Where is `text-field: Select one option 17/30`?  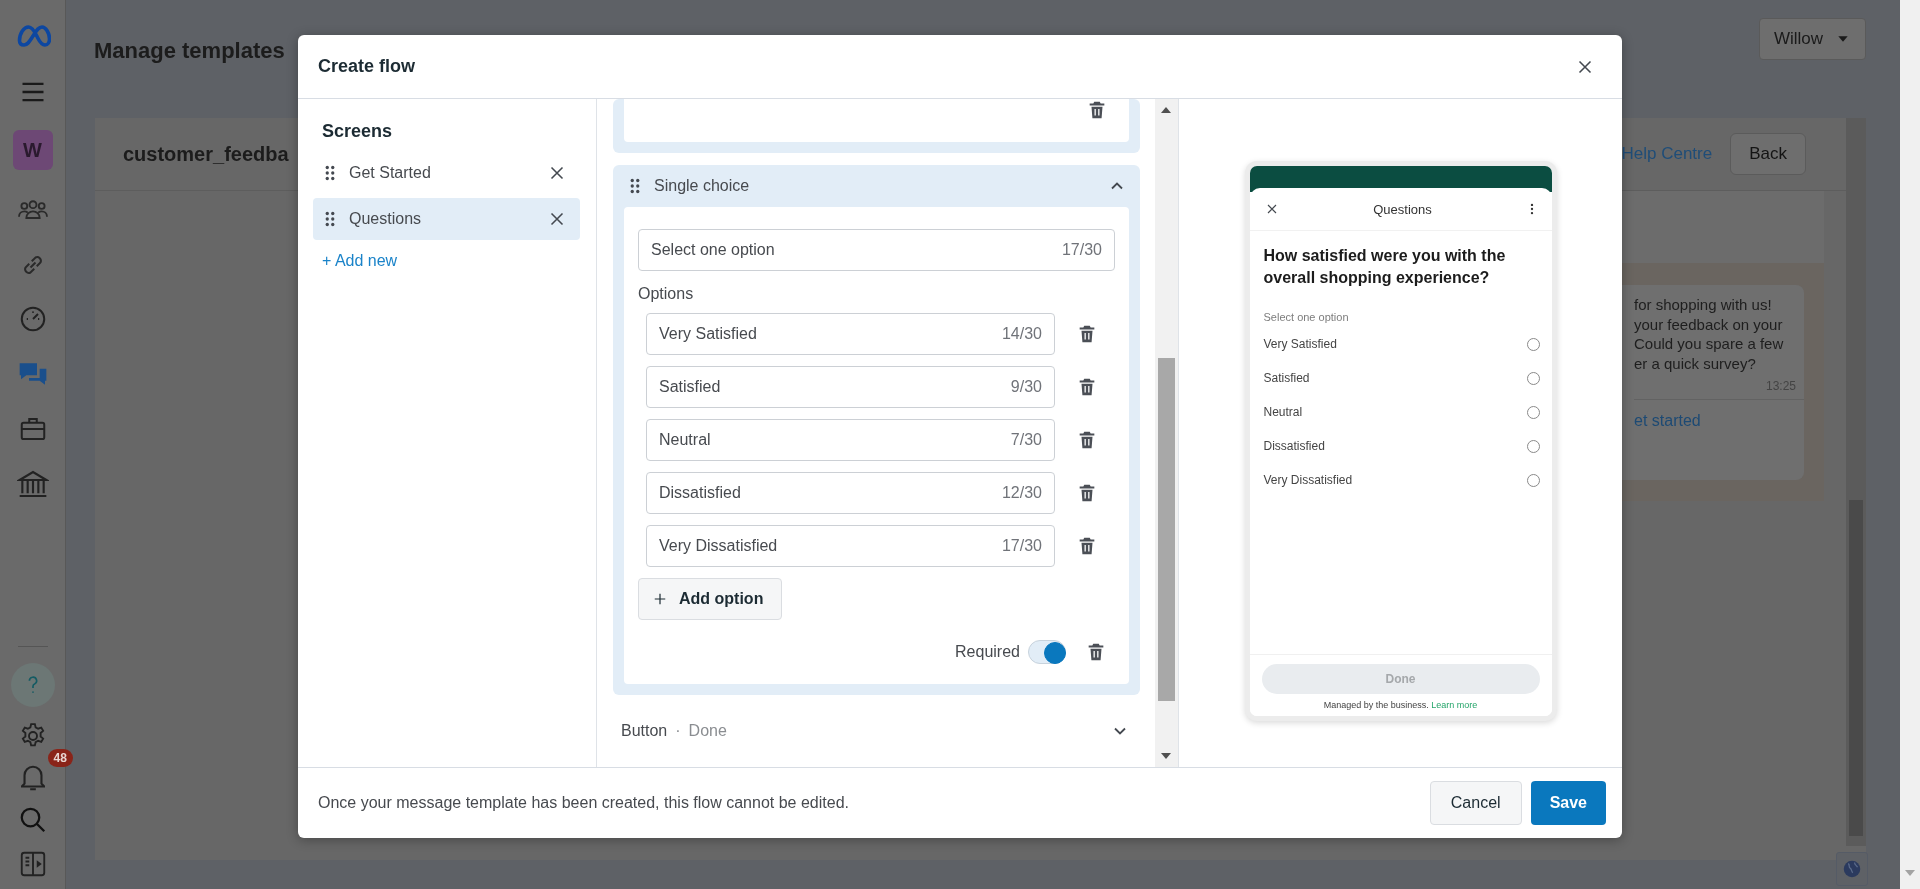 text-field: Select one option 17/30 is located at coordinates (876, 250).